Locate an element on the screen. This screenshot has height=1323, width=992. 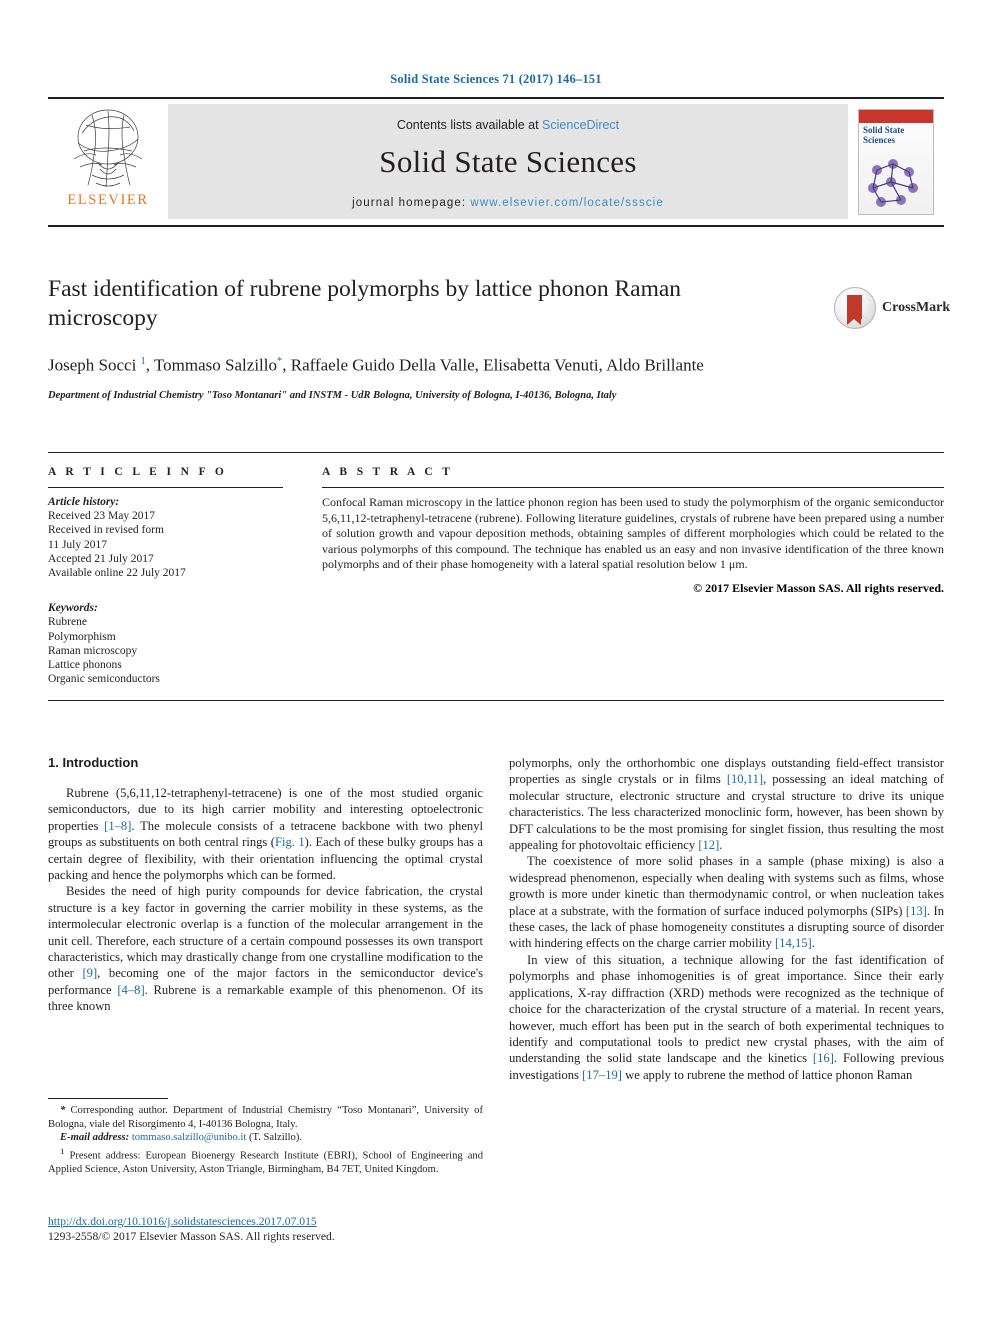
journal-cover-thumbnail: Solid State Sciences is located at coordinates (896, 162).